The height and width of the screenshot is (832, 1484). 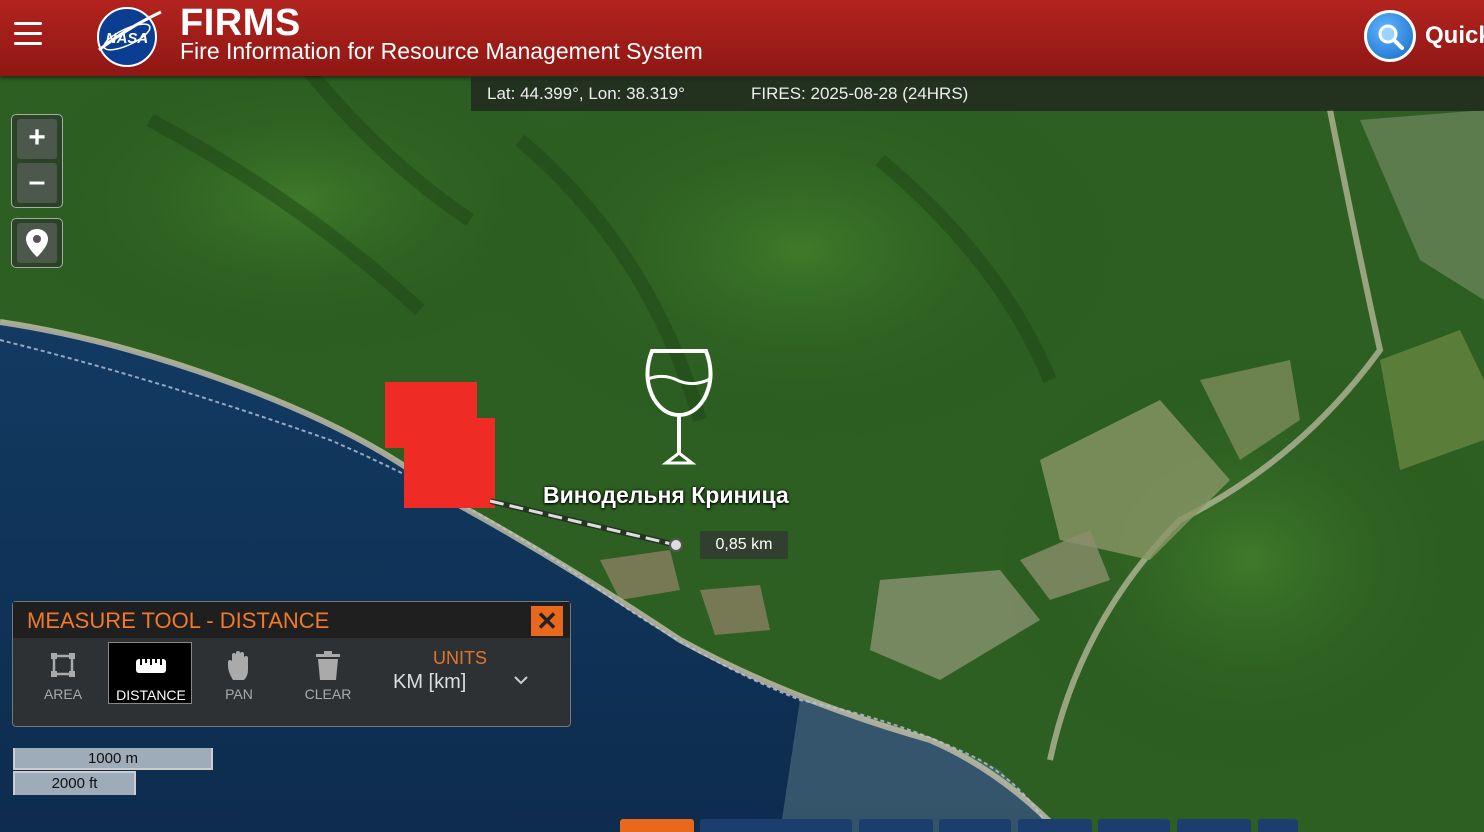 I want to click on chevron-down-icon, so click(x=521, y=680).